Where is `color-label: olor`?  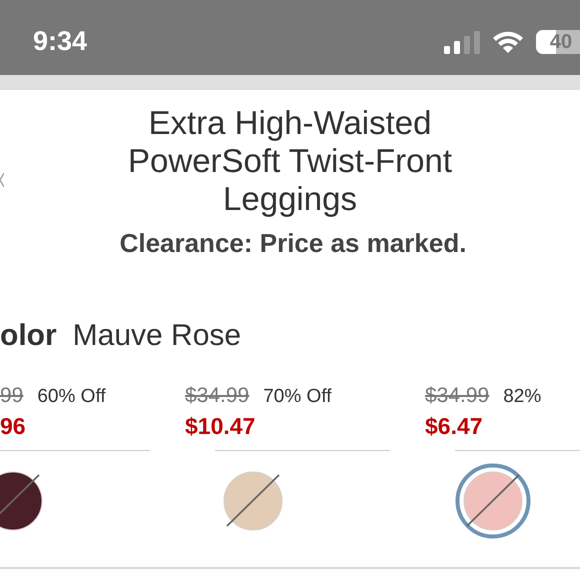 color-label: olor is located at coordinates (28, 336).